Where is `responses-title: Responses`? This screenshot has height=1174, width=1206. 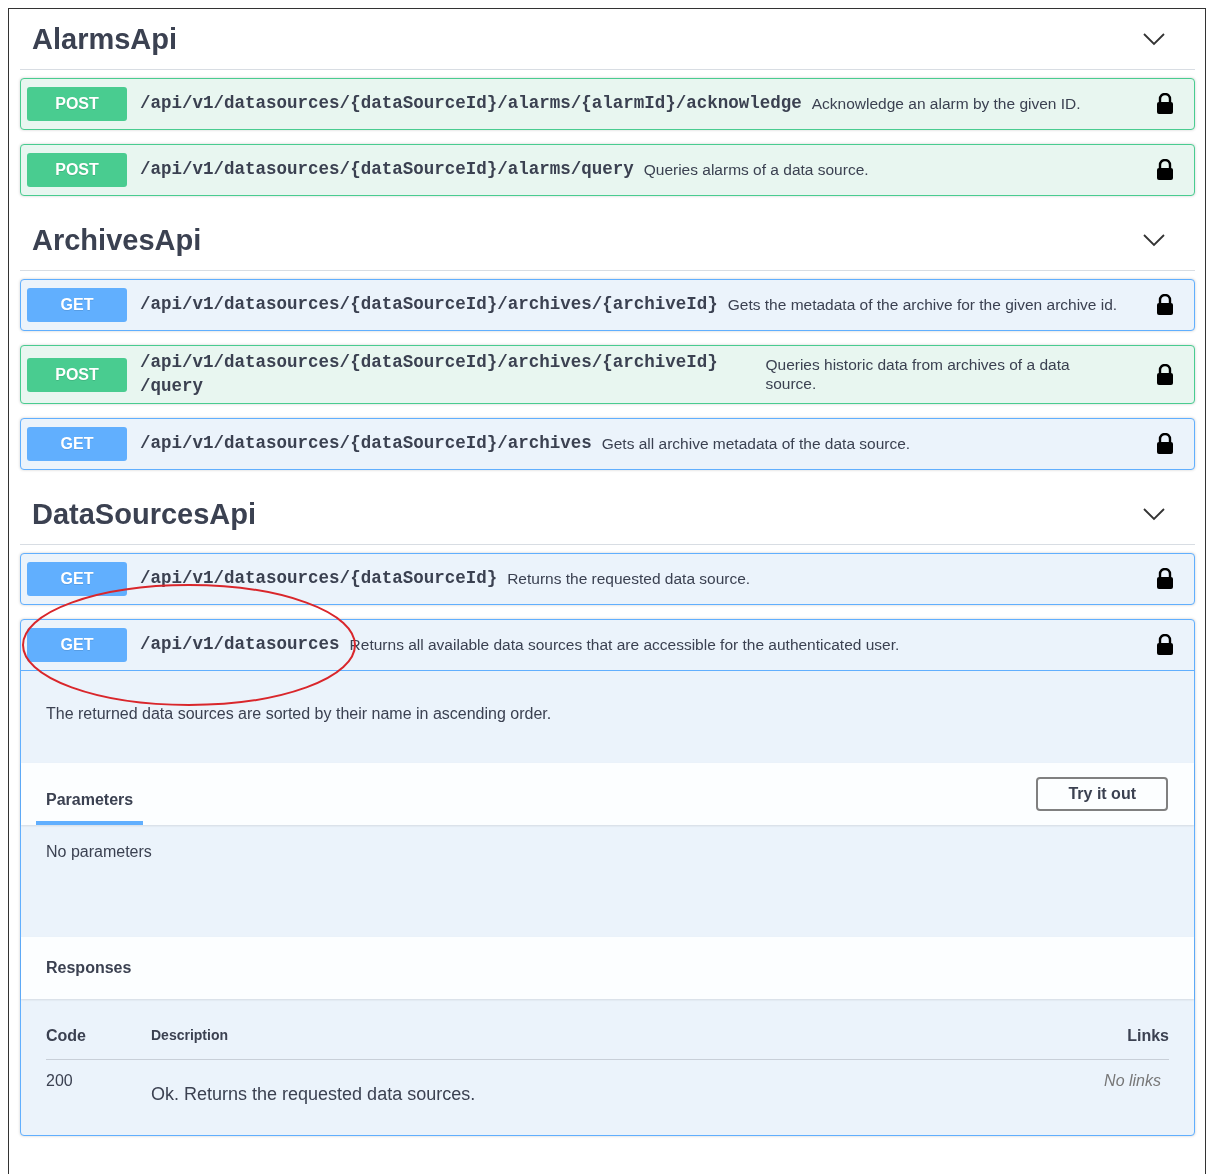
responses-title: Responses is located at coordinates (89, 968).